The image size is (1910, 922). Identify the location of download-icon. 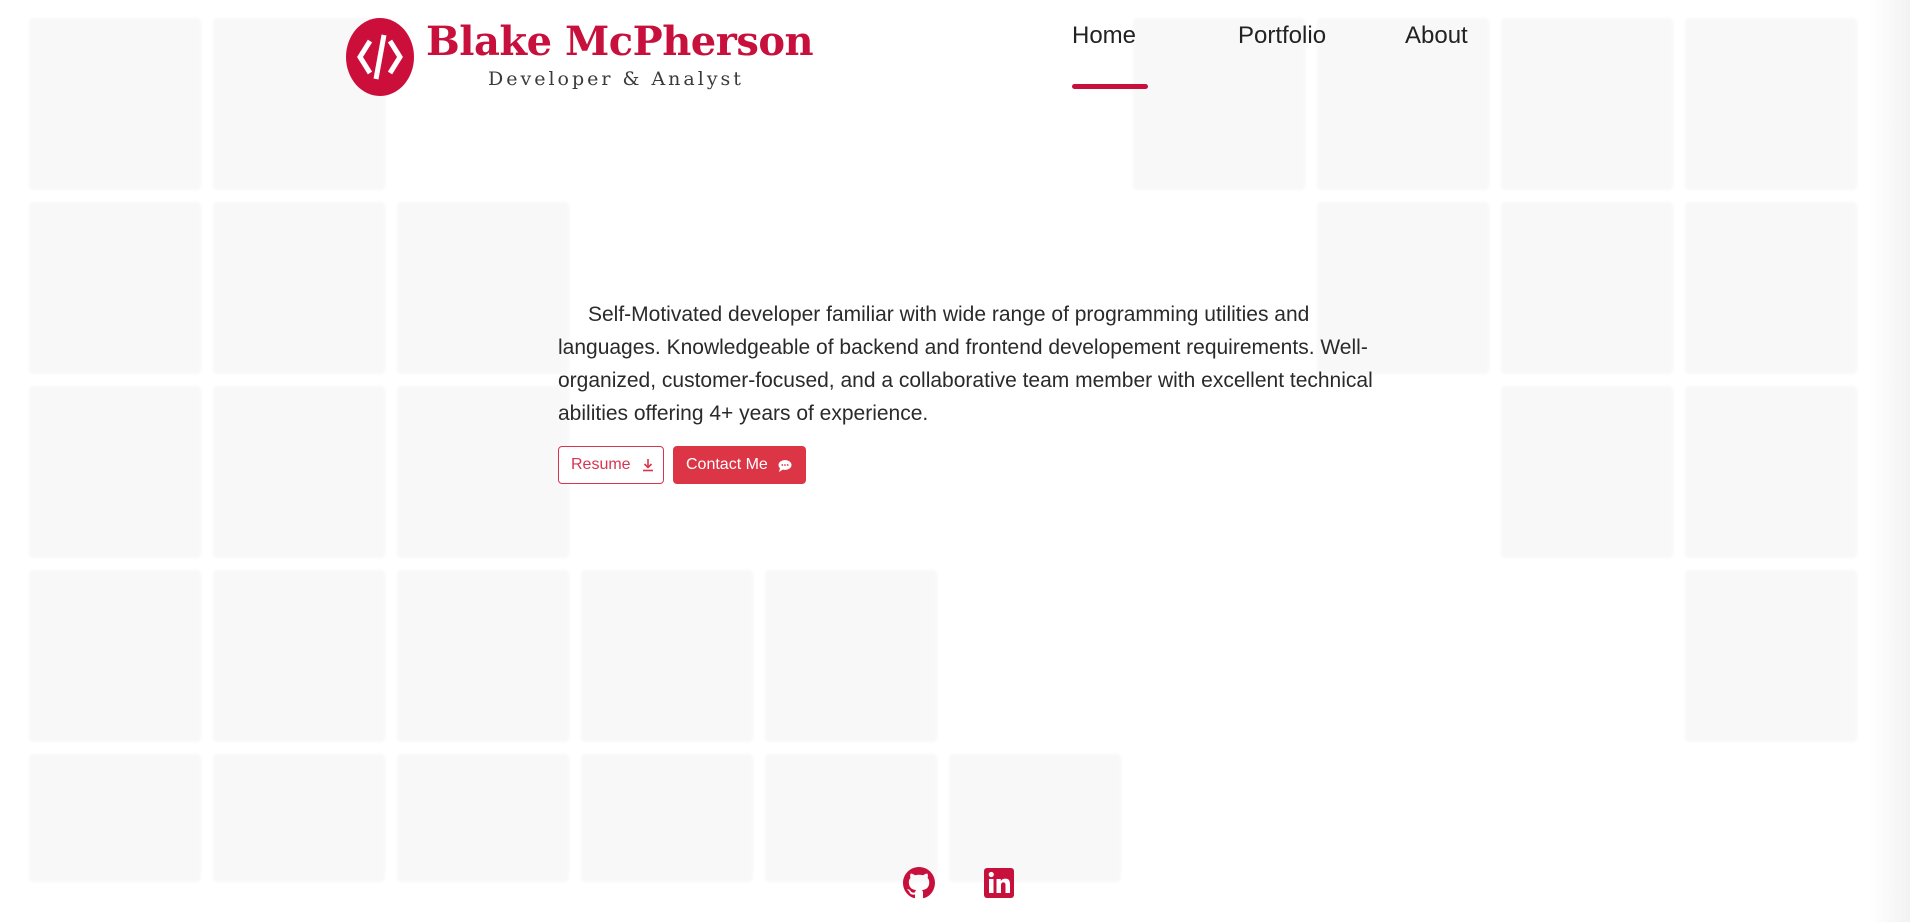
(648, 465).